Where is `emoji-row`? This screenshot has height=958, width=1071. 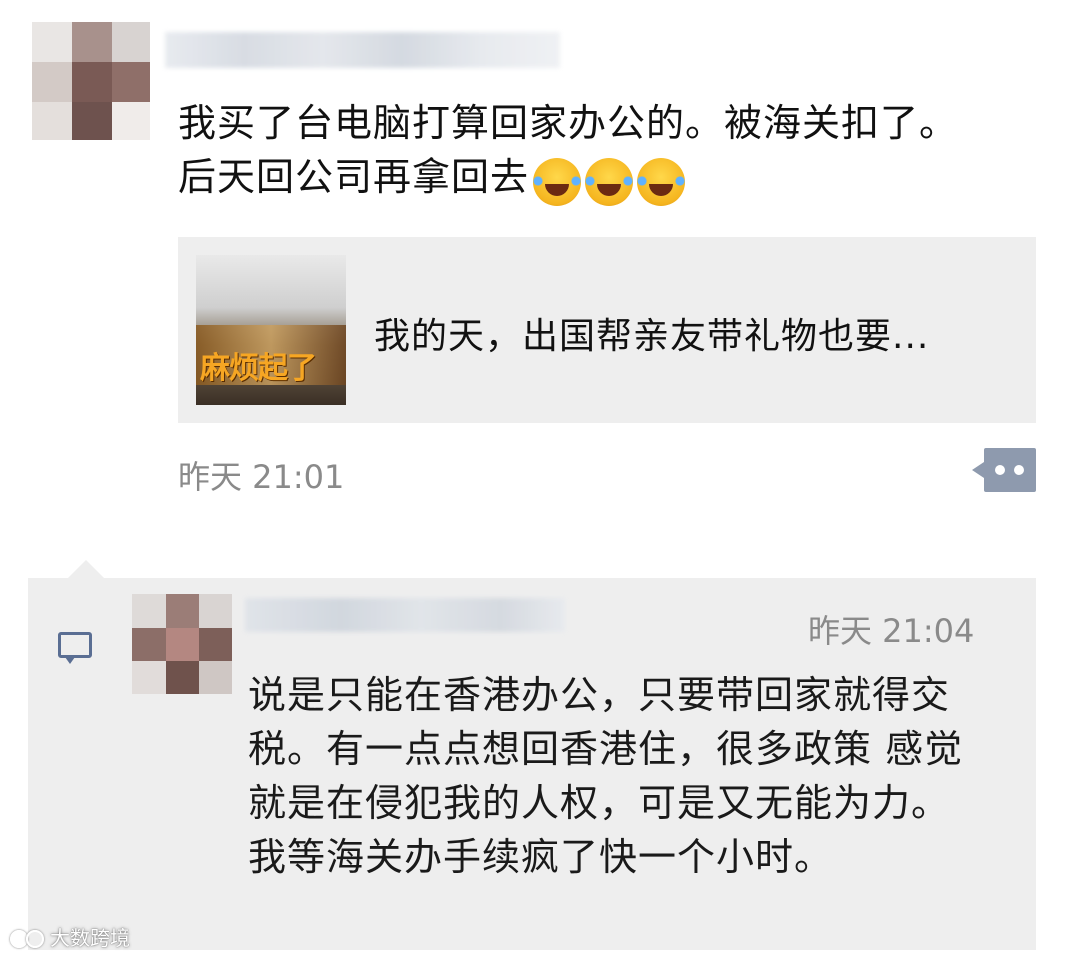 emoji-row is located at coordinates (609, 180).